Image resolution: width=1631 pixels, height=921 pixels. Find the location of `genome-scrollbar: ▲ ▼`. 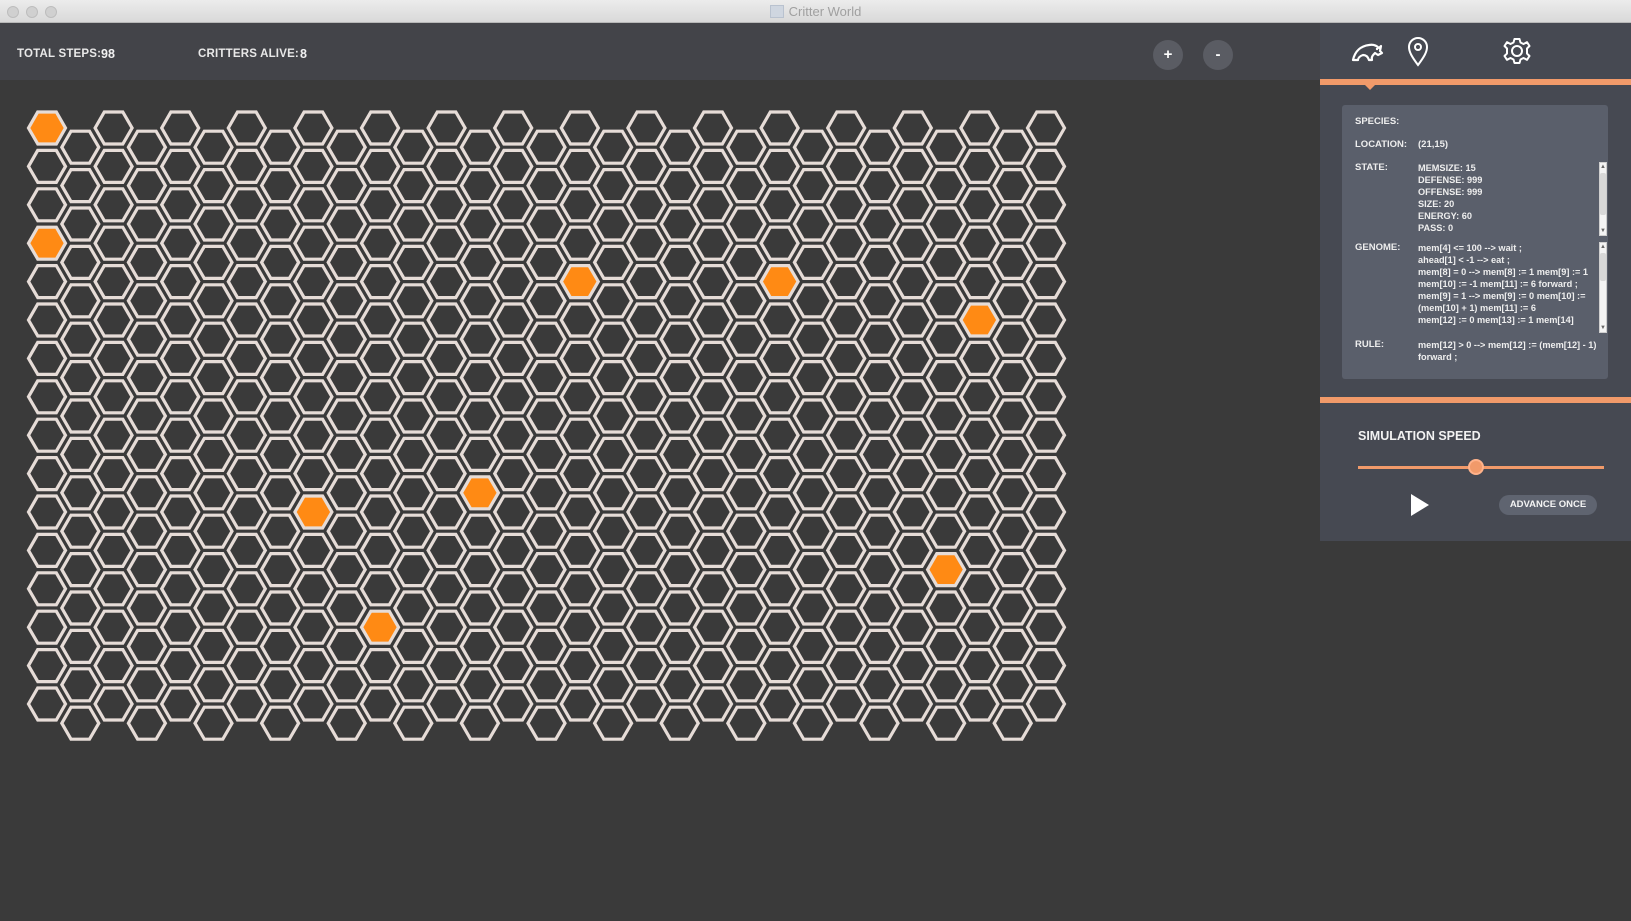

genome-scrollbar: ▲ ▼ is located at coordinates (1603, 287).